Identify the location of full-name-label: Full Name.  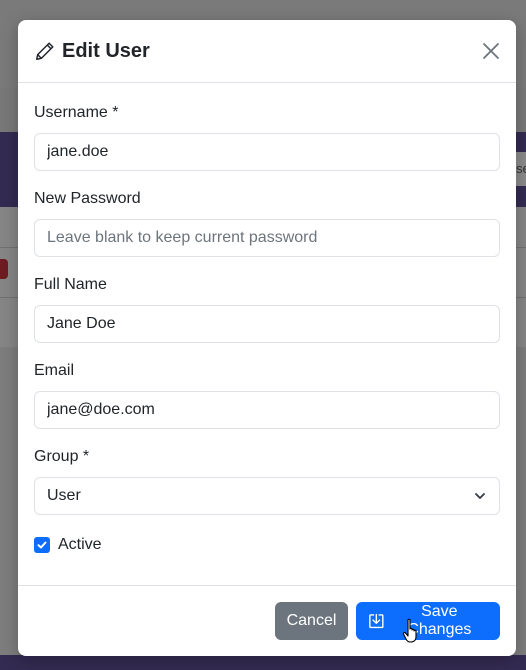
(70, 284).